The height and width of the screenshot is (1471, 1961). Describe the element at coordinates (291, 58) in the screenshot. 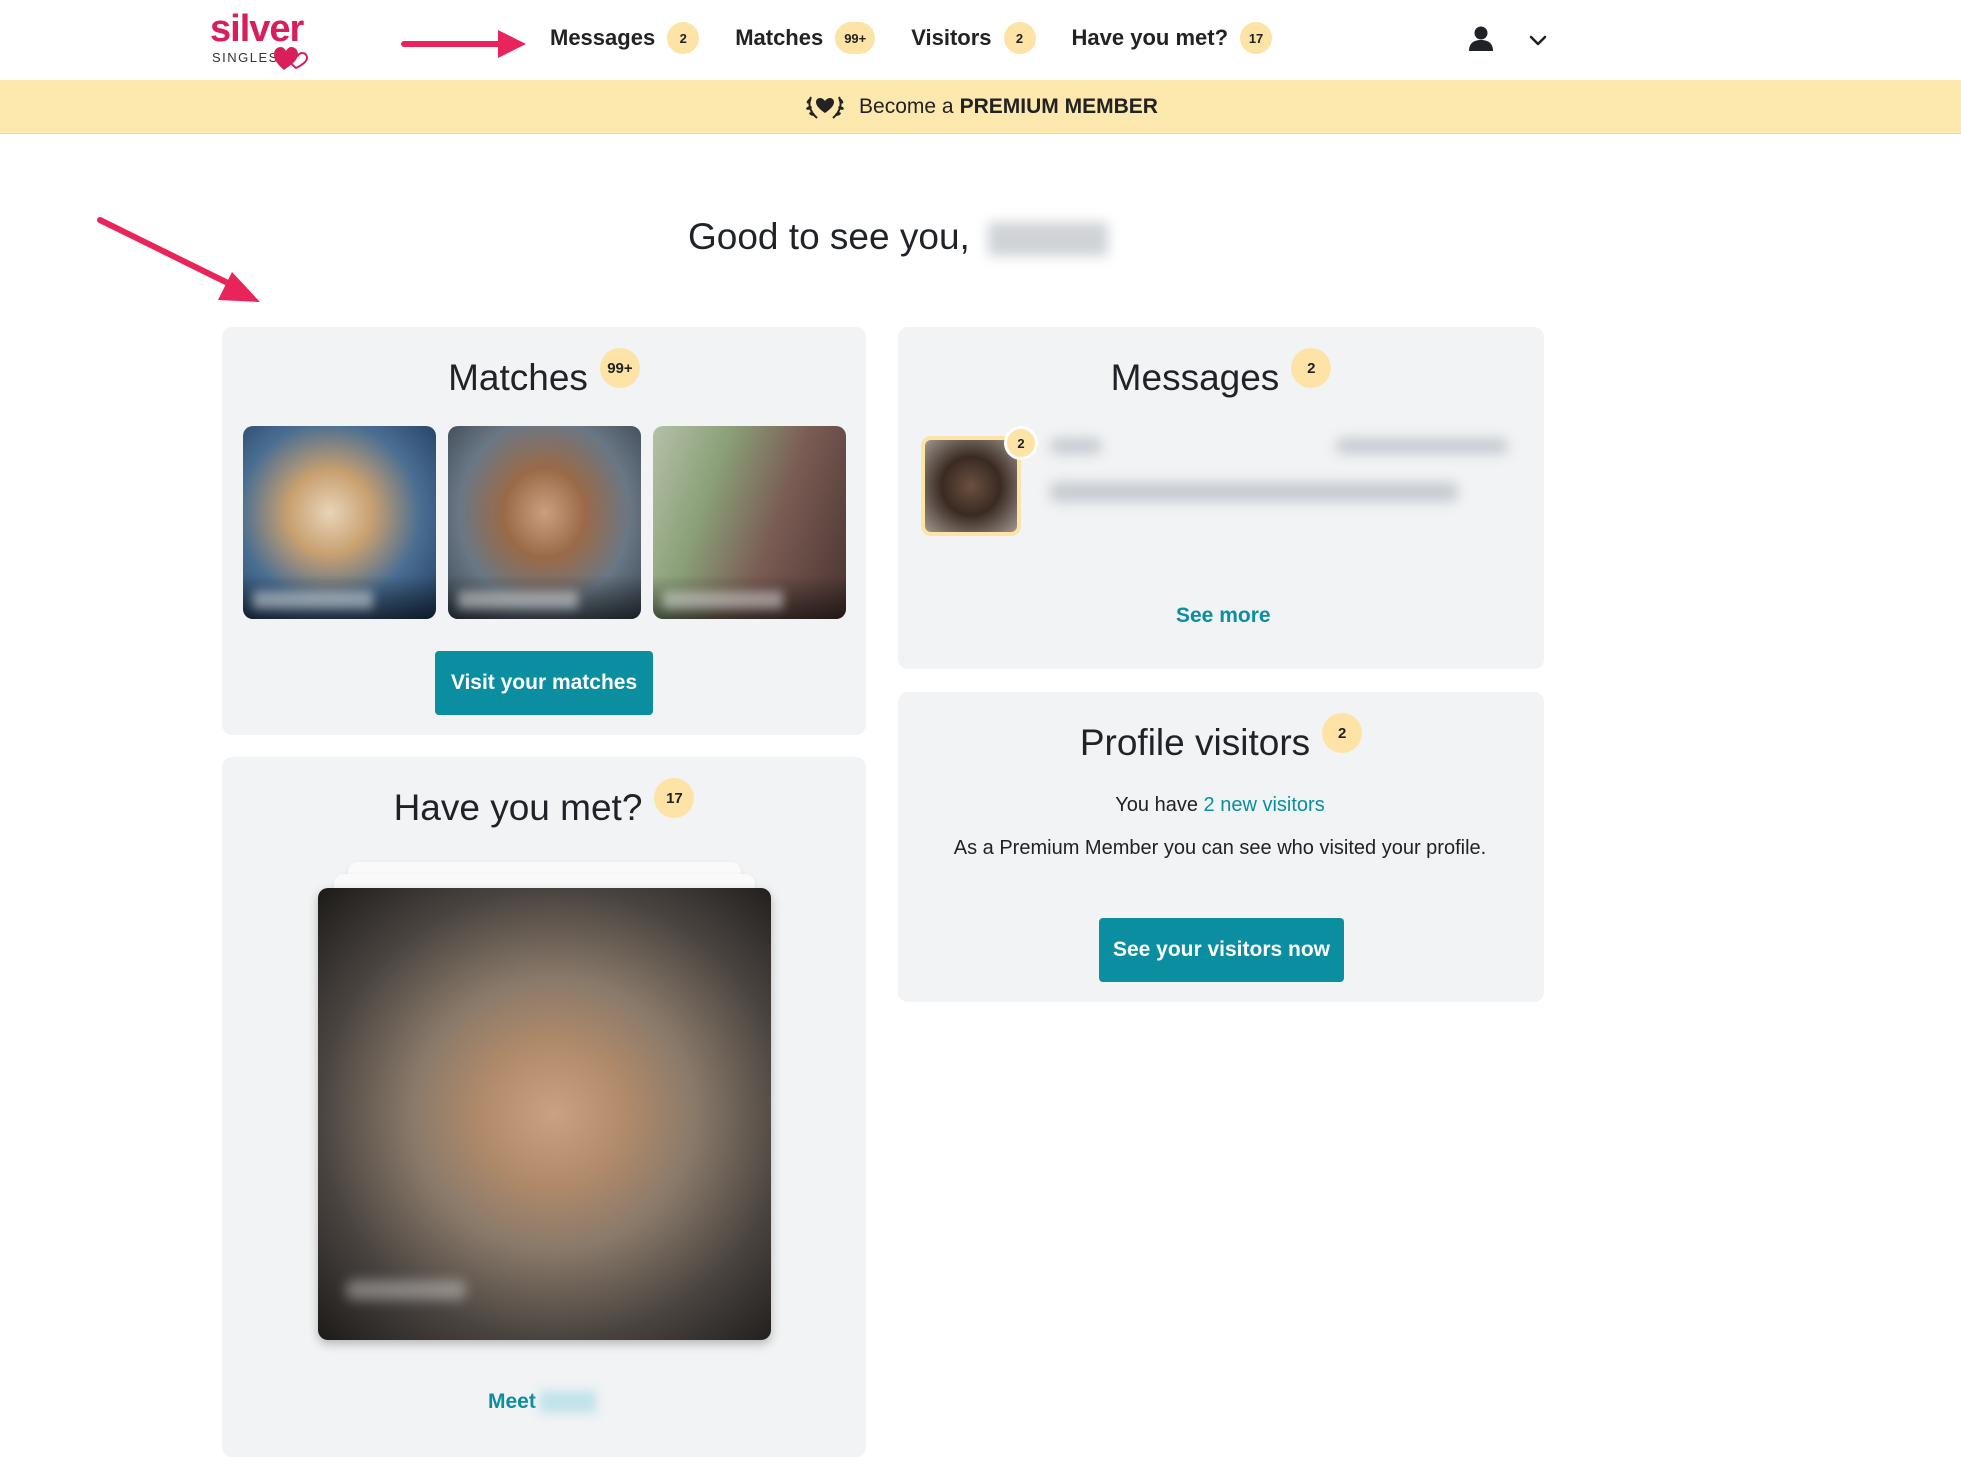

I see `heart-logo-icon` at that location.